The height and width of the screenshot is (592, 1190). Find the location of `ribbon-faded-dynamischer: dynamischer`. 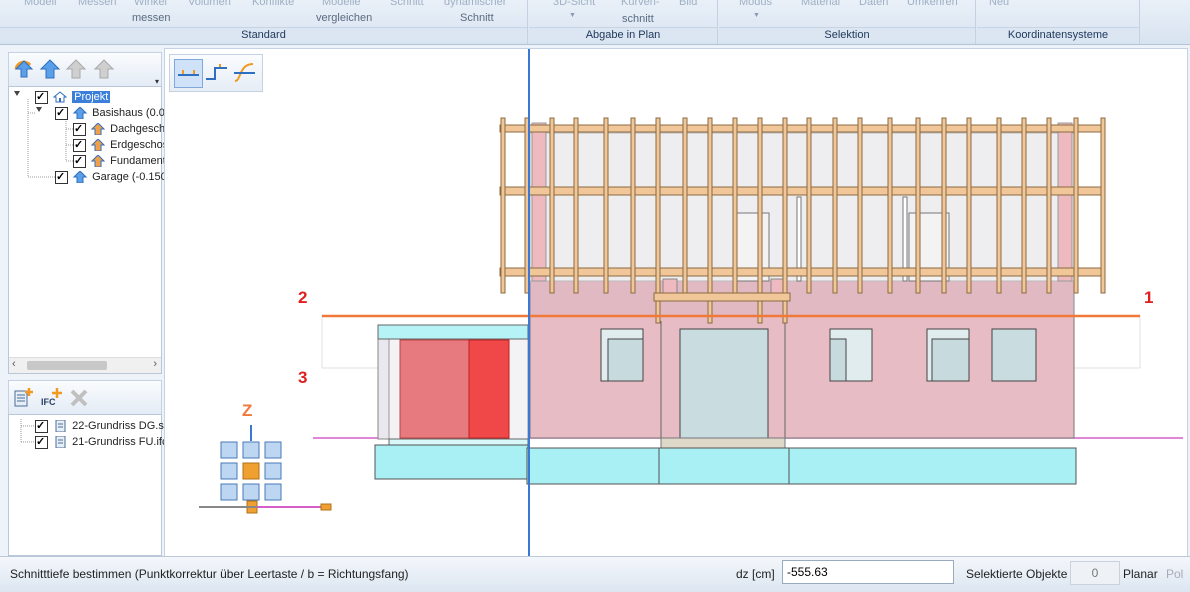

ribbon-faded-dynamischer: dynamischer is located at coordinates (475, 4).